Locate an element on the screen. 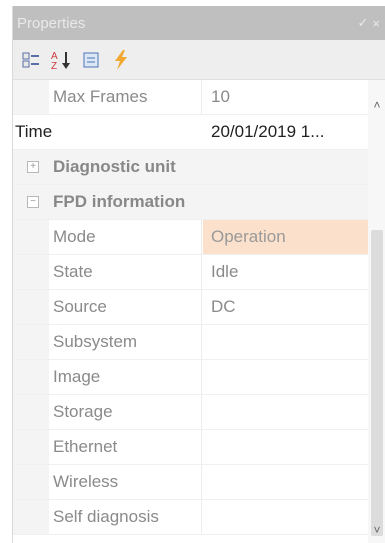 Image resolution: width=385 pixels, height=543 pixels. pin-icon: ✓ is located at coordinates (363, 23).